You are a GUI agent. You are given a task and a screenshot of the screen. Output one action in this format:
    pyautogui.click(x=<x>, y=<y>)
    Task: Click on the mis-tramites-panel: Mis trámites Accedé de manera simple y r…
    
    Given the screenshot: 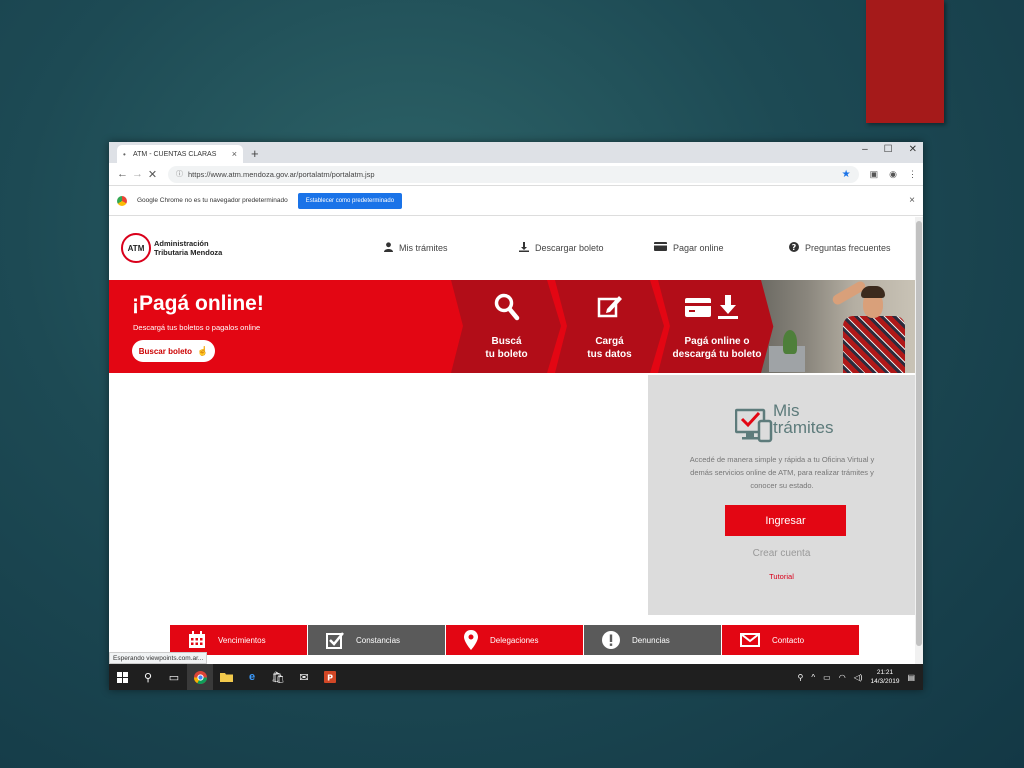 What is the action you would take?
    pyautogui.click(x=781, y=495)
    